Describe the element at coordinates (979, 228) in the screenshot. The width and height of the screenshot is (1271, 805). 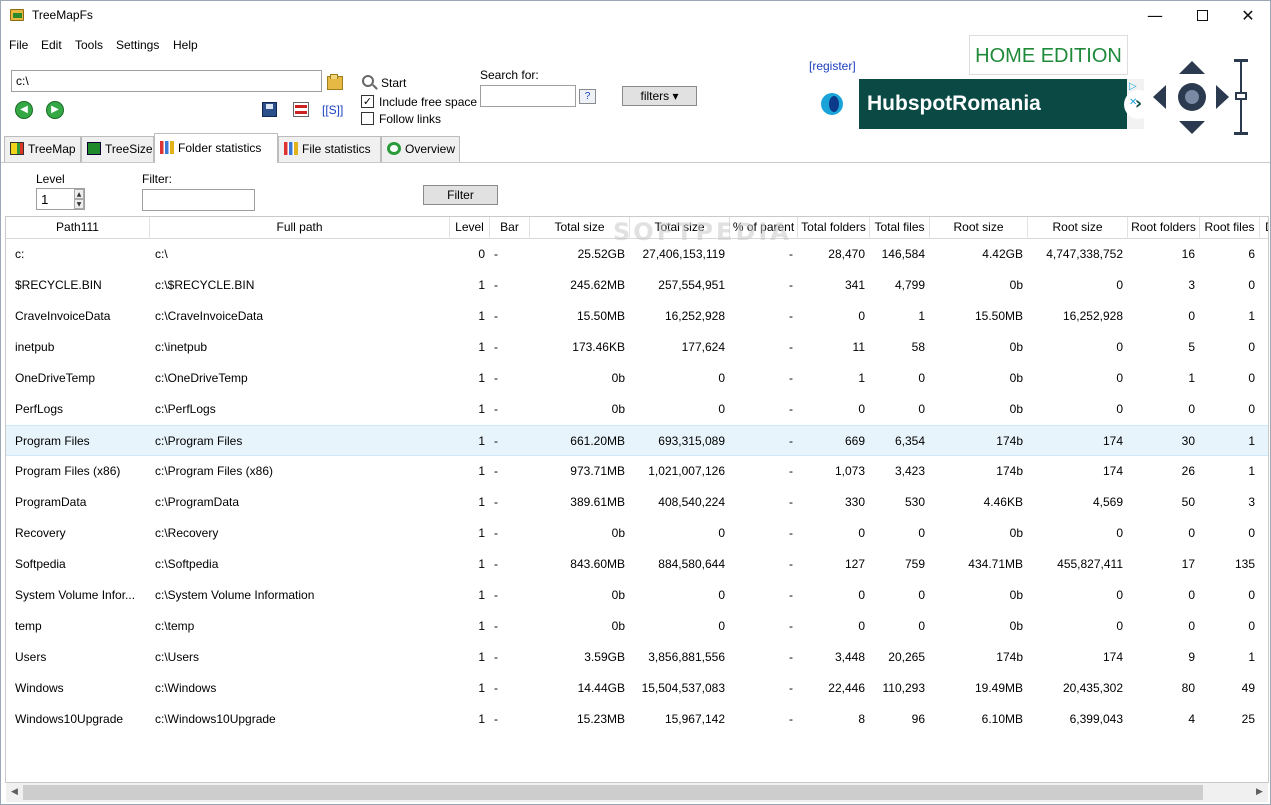
I see `column-header-root-size: Root size` at that location.